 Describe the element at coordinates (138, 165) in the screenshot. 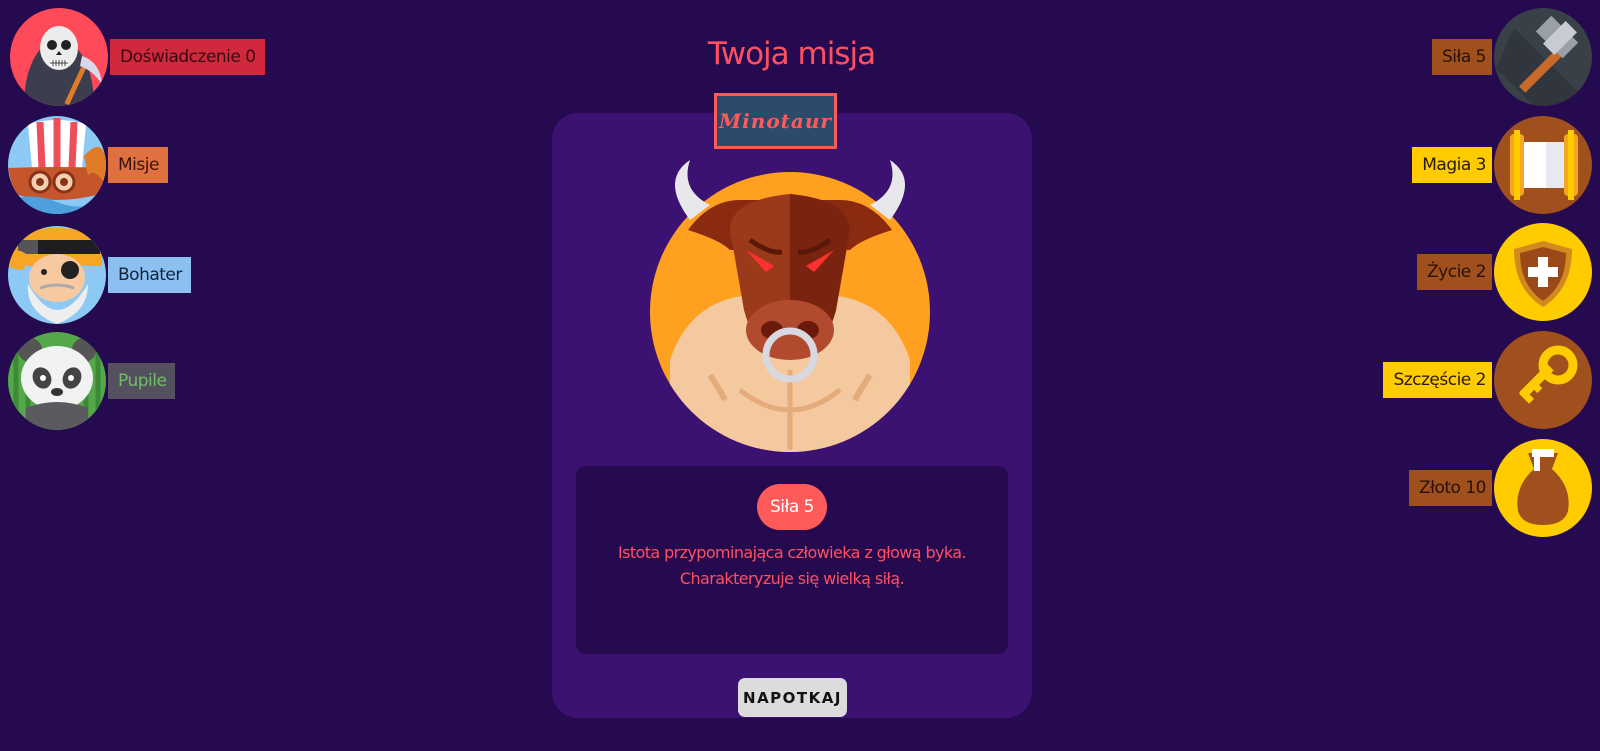

I see `nav-item-label: Misje` at that location.